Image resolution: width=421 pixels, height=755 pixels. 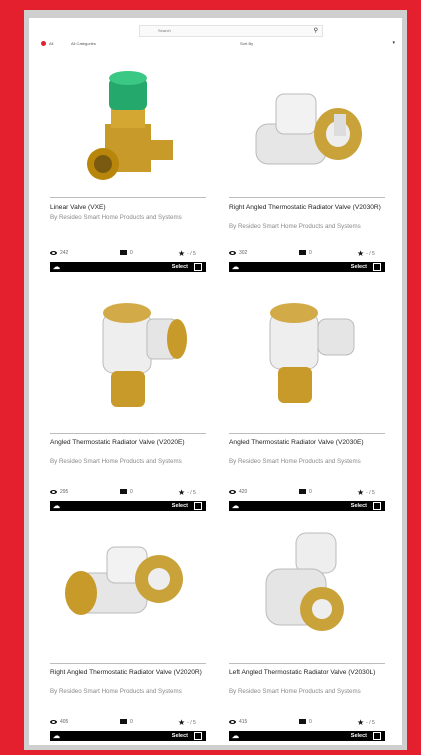 What do you see at coordinates (164, 30) in the screenshot?
I see `search-placeholder: Search` at bounding box center [164, 30].